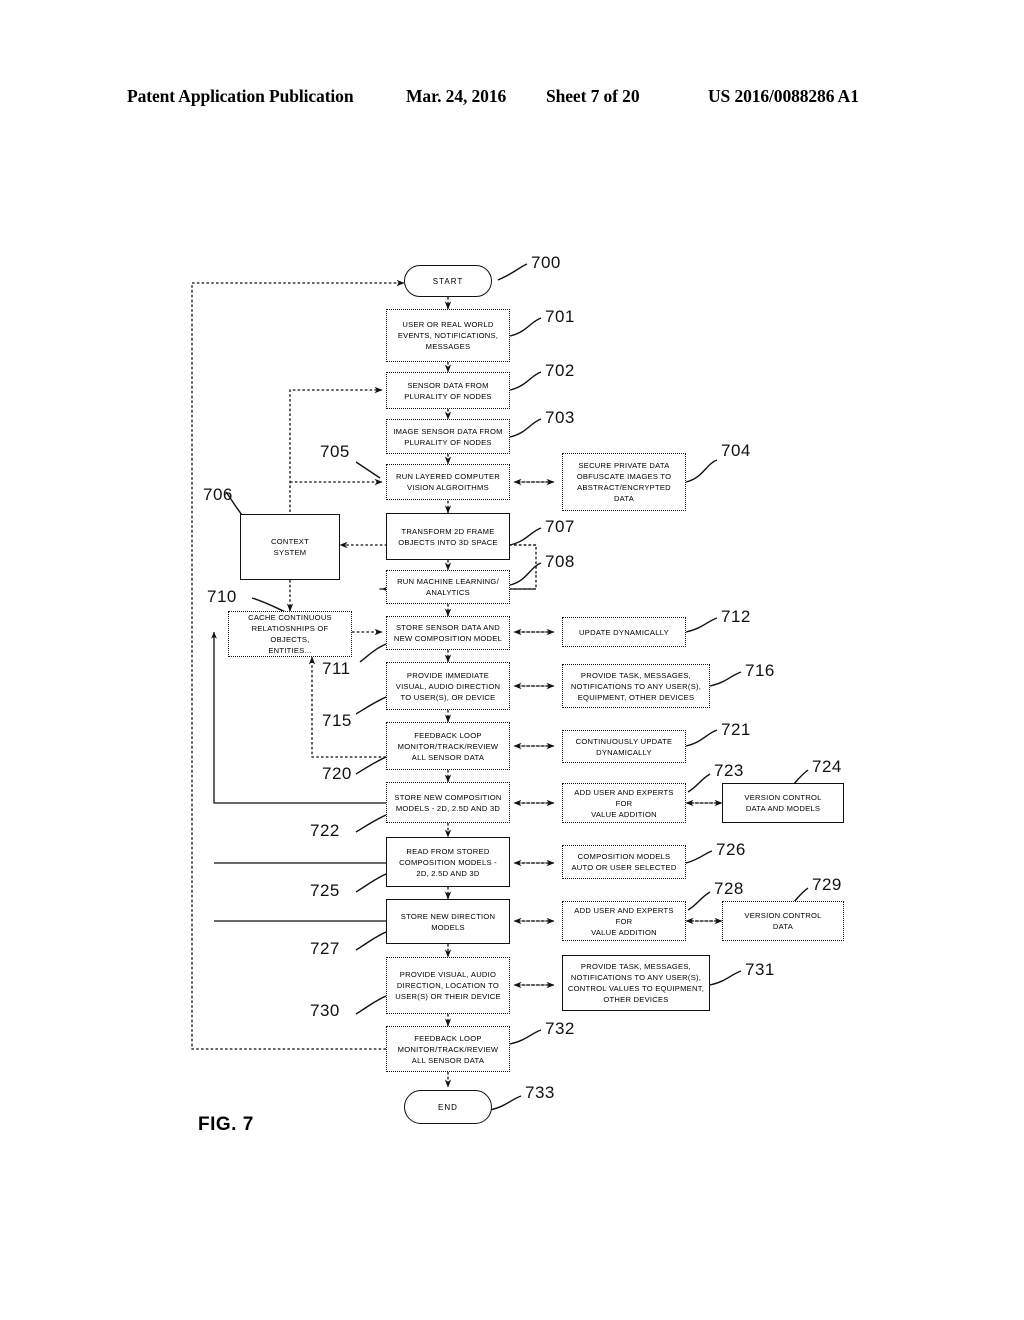 Image resolution: width=1024 pixels, height=1320 pixels. What do you see at coordinates (325, 830) in the screenshot?
I see `ref-722: 722` at bounding box center [325, 830].